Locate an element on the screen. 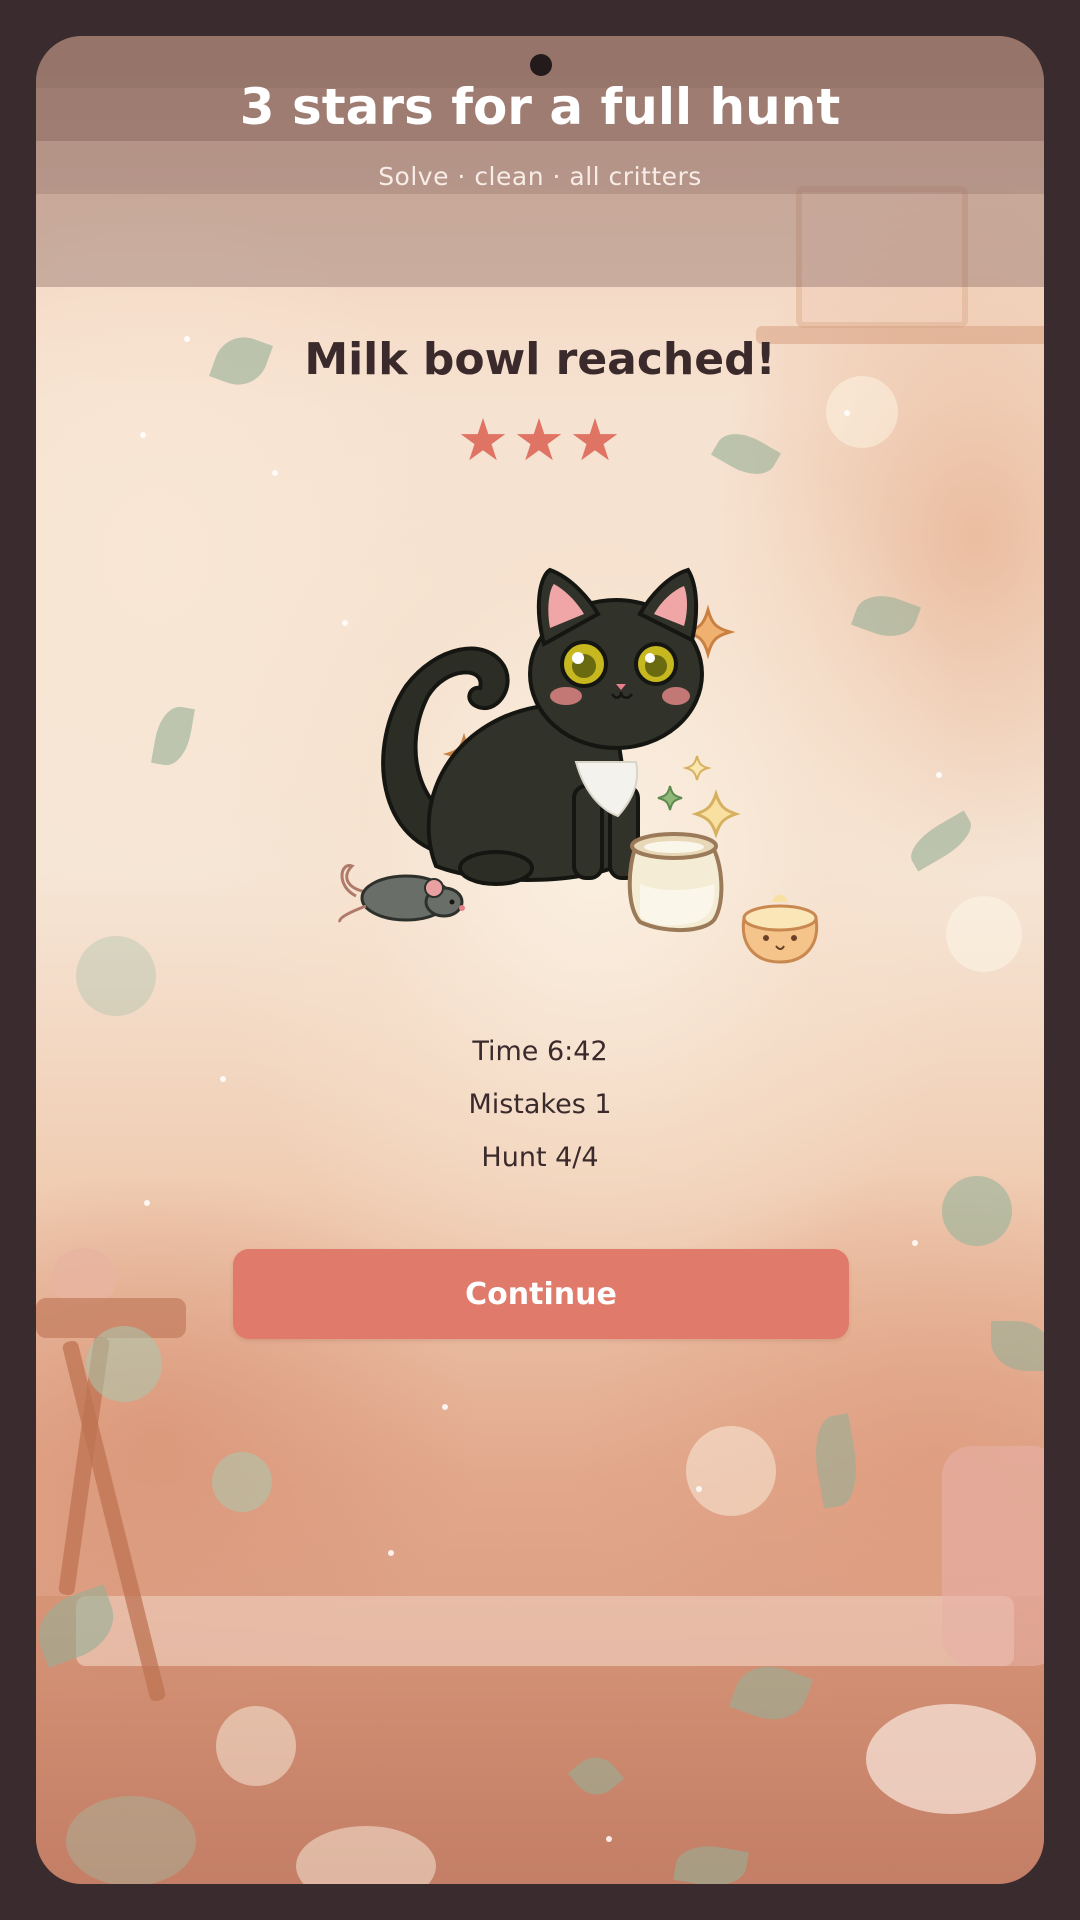  header-title: 3 stars for a full hunt is located at coordinates (540, 107).